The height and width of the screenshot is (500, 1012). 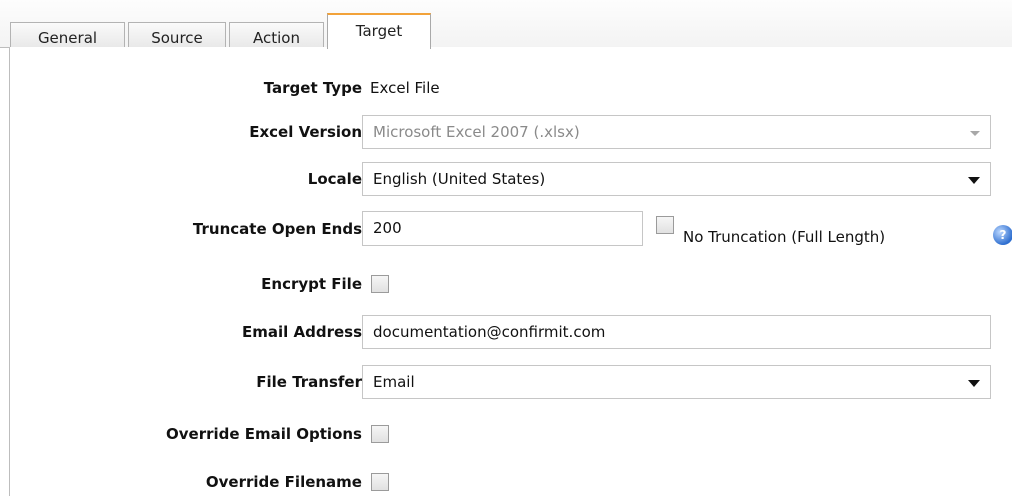 I want to click on override-filename-label: Override Filename, so click(x=283, y=482).